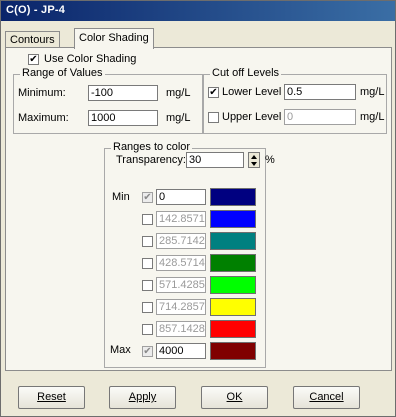 The width and height of the screenshot is (396, 417). What do you see at coordinates (181, 285) in the screenshot?
I see `range-value-4: 571.42857143` at bounding box center [181, 285].